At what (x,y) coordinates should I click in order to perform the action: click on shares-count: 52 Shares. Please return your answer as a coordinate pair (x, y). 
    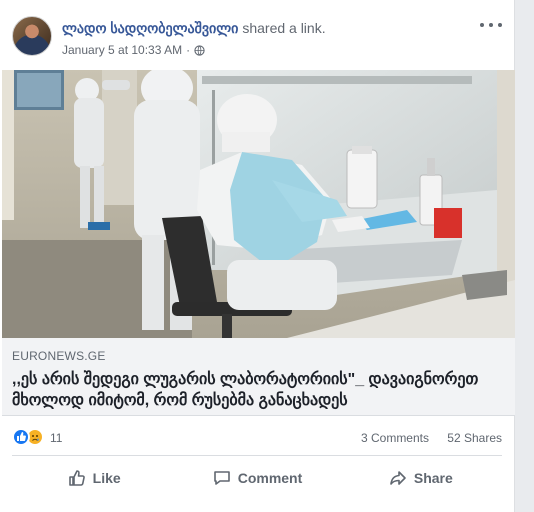
    Looking at the image, I should click on (474, 438).